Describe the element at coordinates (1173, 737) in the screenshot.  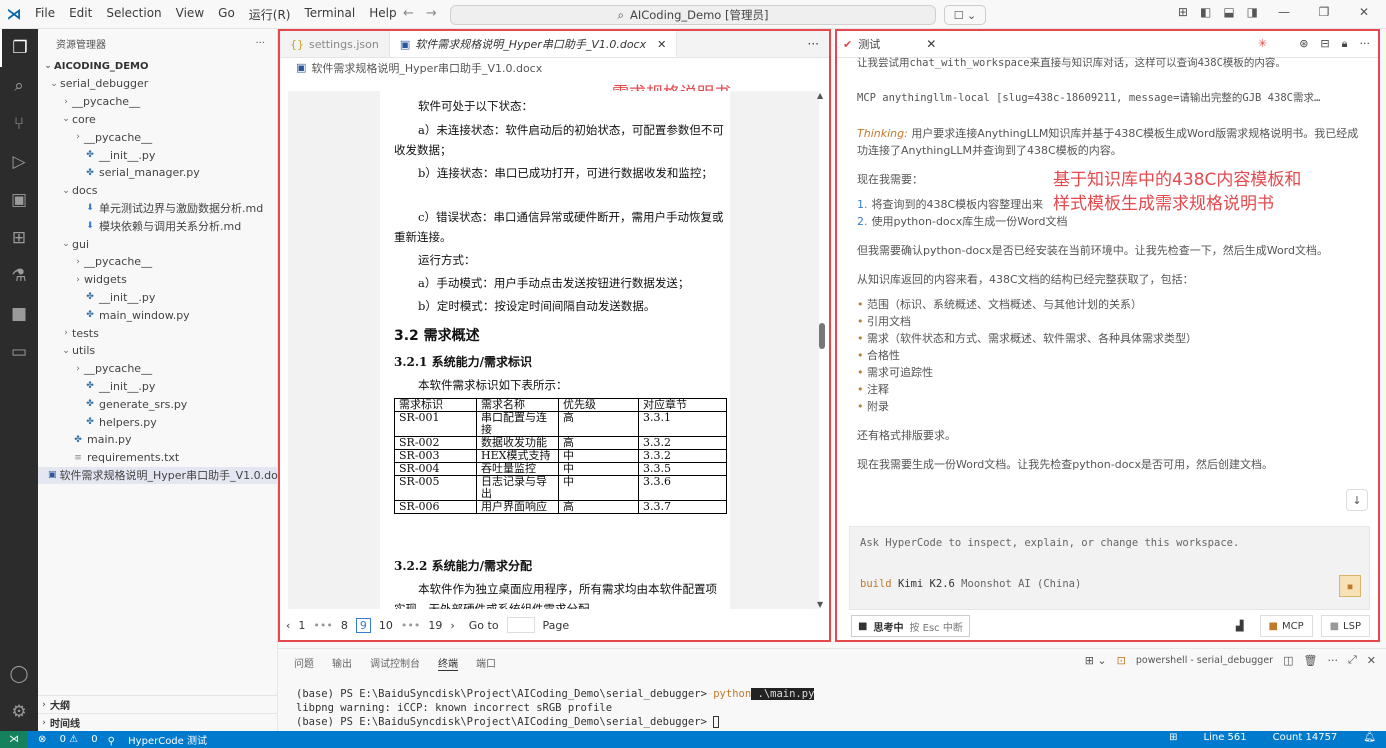
I see `copilot-status-icon: ⊞` at that location.